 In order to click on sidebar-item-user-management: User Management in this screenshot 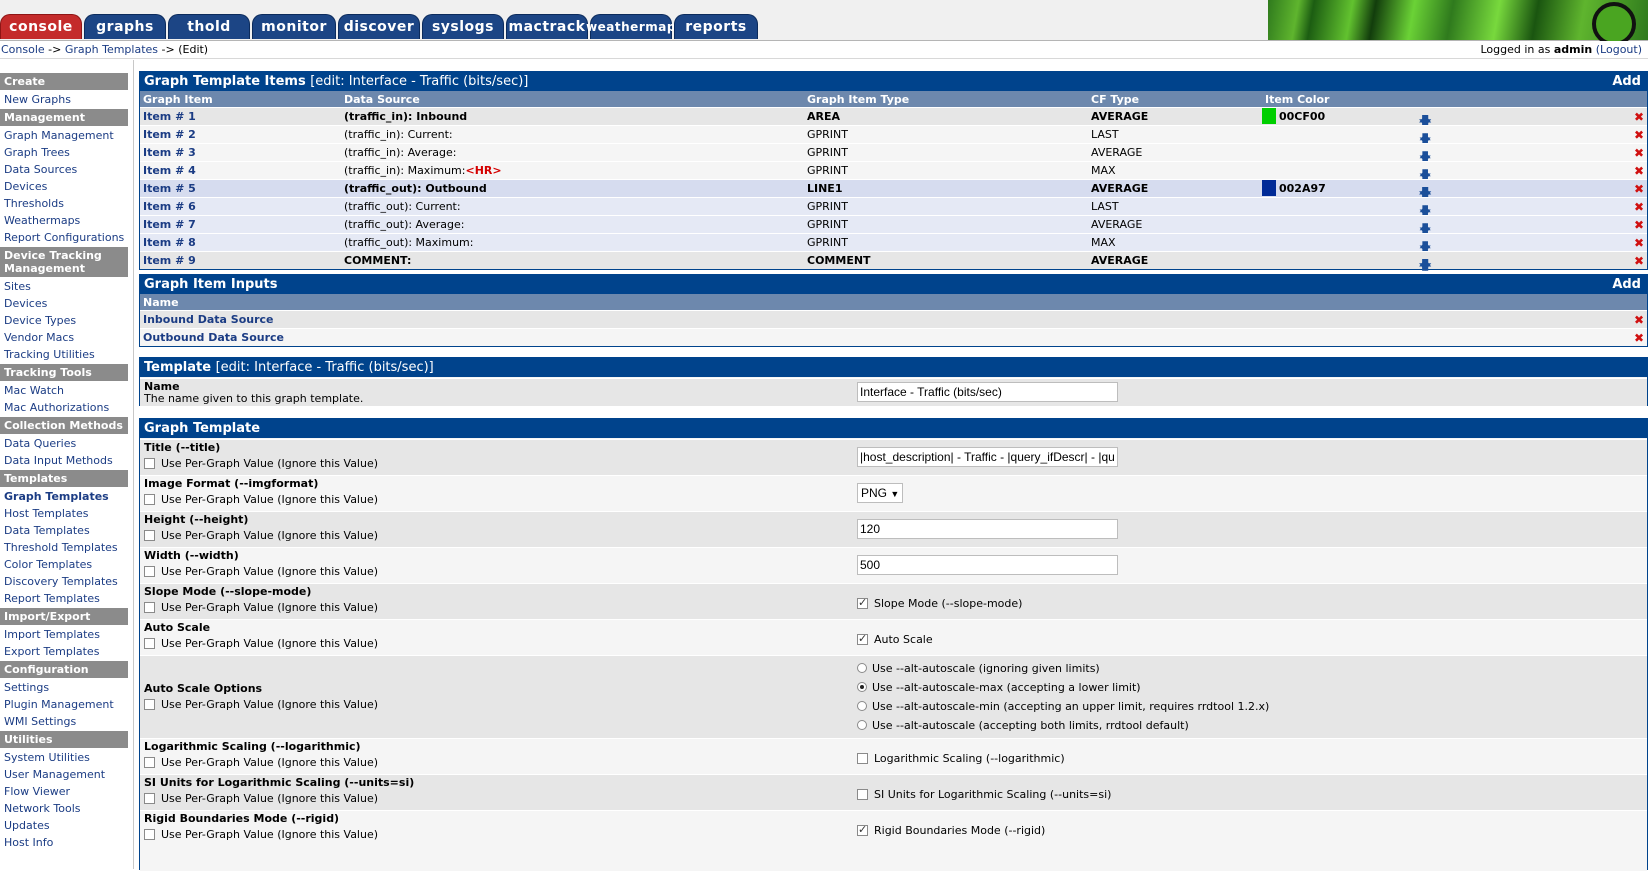, I will do `click(64, 774)`.